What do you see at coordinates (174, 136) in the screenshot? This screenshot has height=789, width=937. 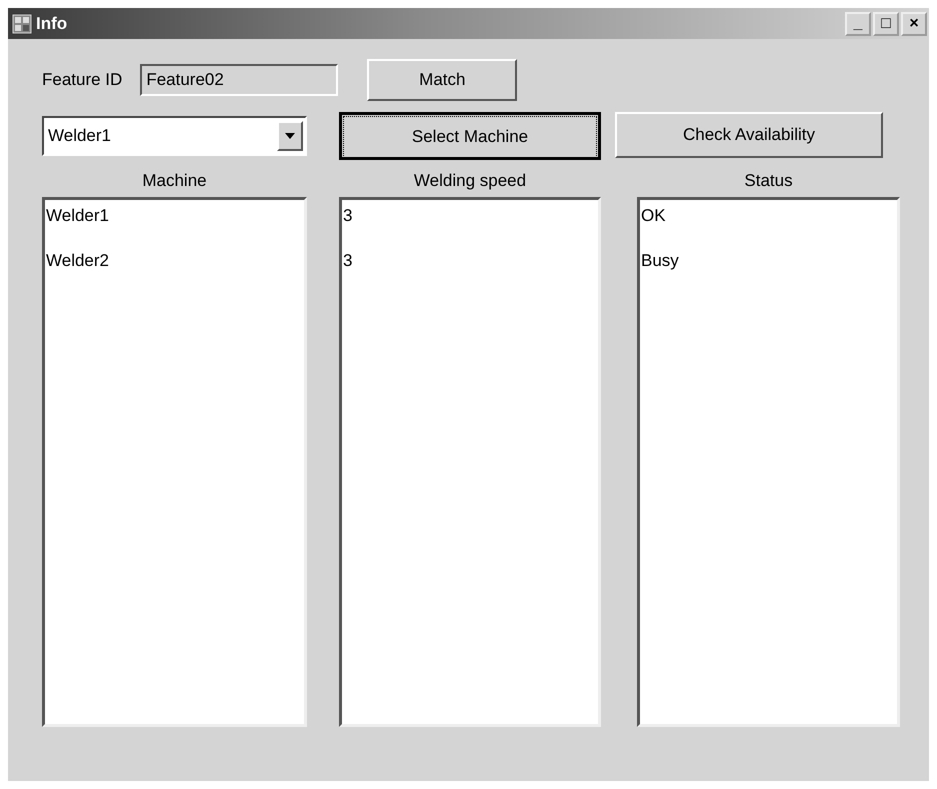 I see `machine-dropdown: Welder1` at bounding box center [174, 136].